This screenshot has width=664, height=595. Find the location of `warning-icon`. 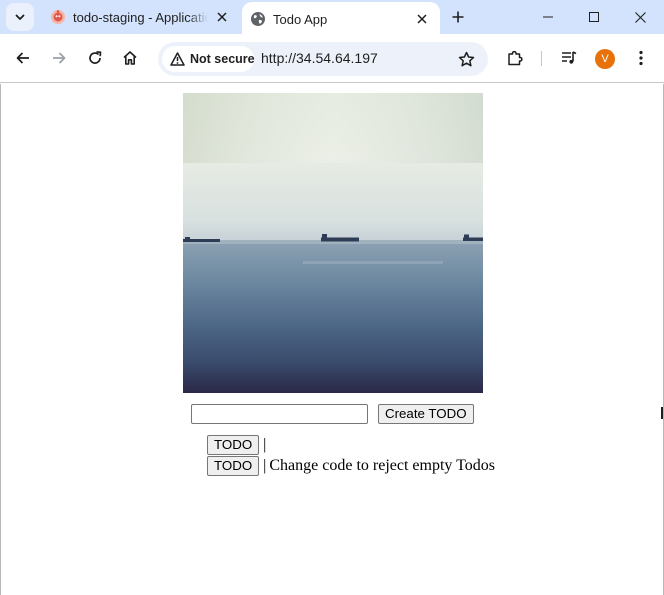

warning-icon is located at coordinates (177, 59).